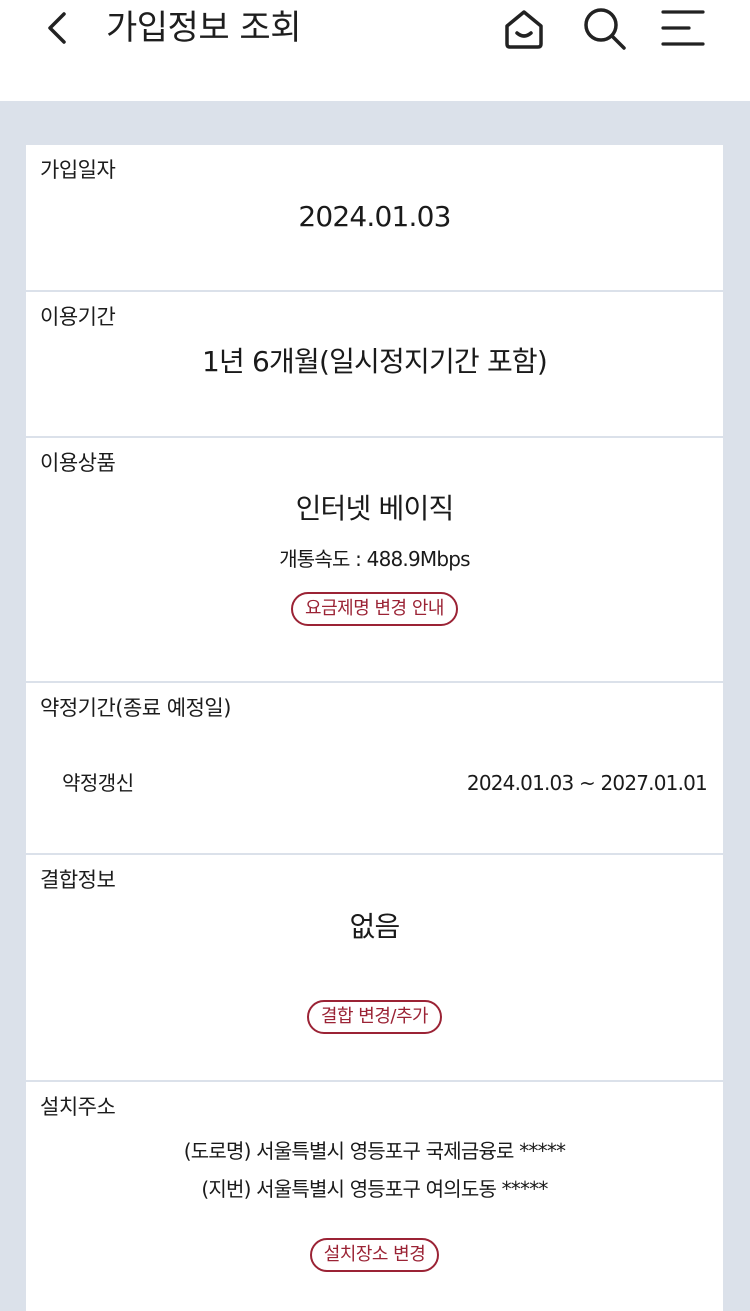 Image resolution: width=750 pixels, height=1311 pixels. What do you see at coordinates (98, 783) in the screenshot?
I see `contract-renewal-label: 약정갱신` at bounding box center [98, 783].